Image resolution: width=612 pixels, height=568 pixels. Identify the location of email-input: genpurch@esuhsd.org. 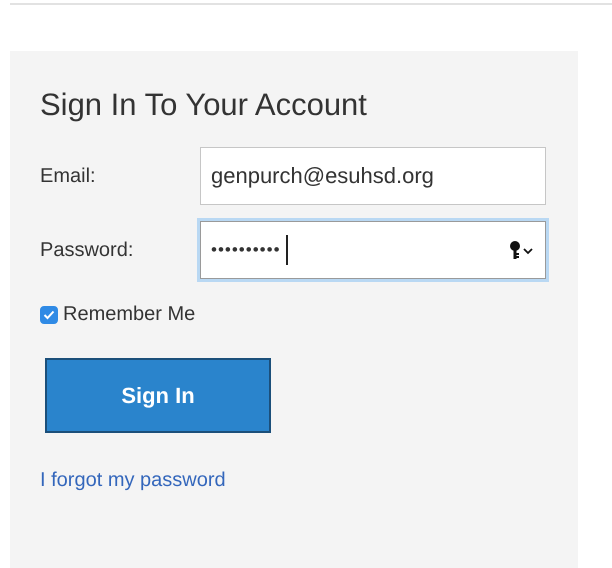
(373, 176).